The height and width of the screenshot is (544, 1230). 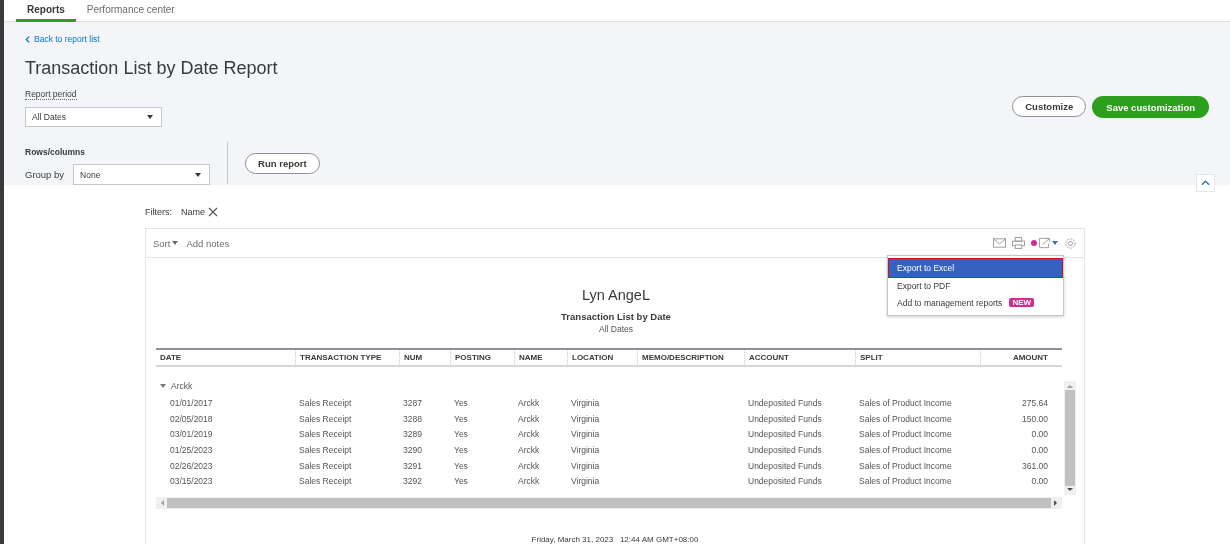 What do you see at coordinates (347, 357) in the screenshot?
I see `column-header: TRANSACTION TYPE` at bounding box center [347, 357].